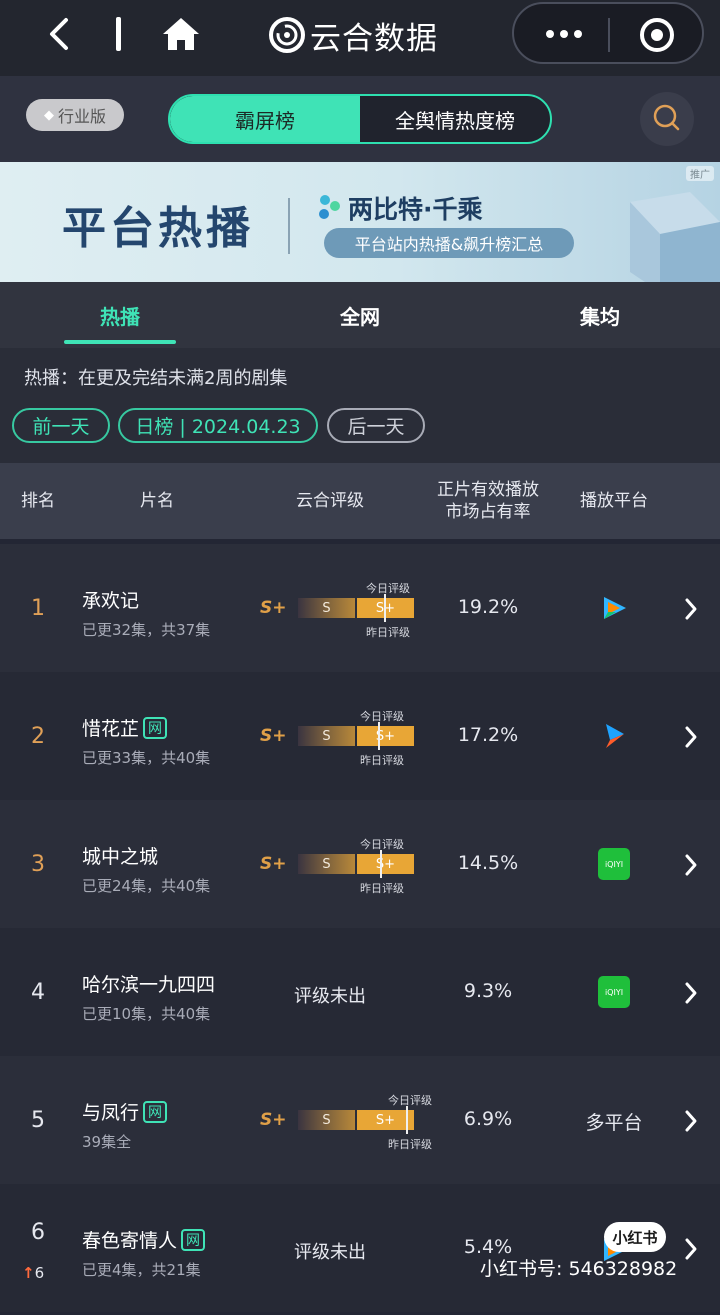 The image size is (720, 1315). I want to click on watermark-text: 小红书号: 546328982, so click(579, 1269).